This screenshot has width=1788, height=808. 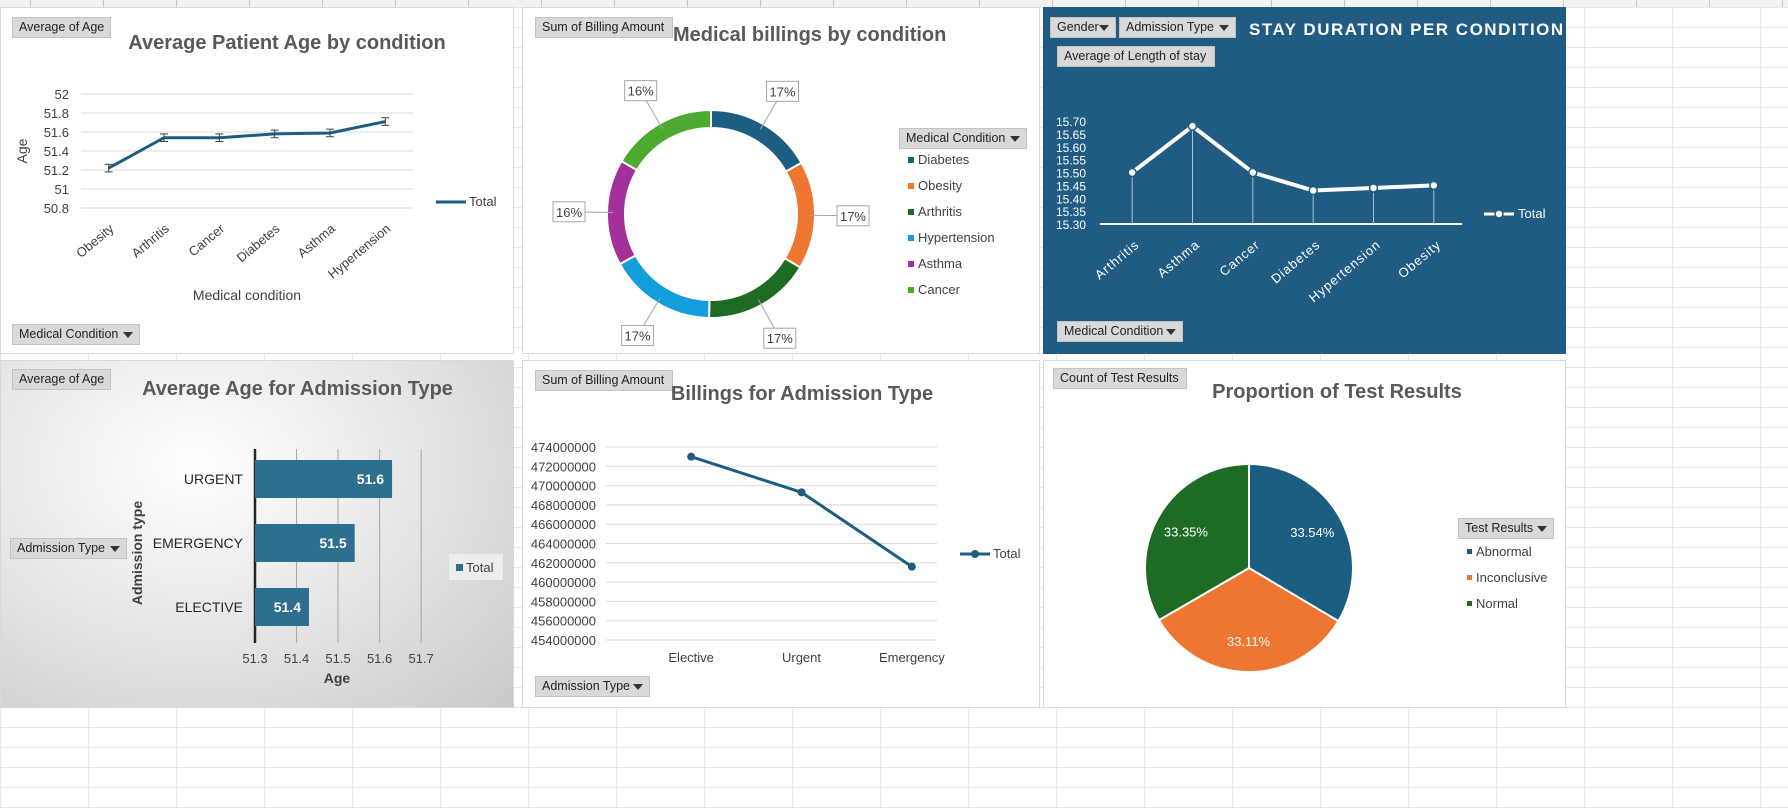 I want to click on legend-label: Abnormal, so click(x=1504, y=551).